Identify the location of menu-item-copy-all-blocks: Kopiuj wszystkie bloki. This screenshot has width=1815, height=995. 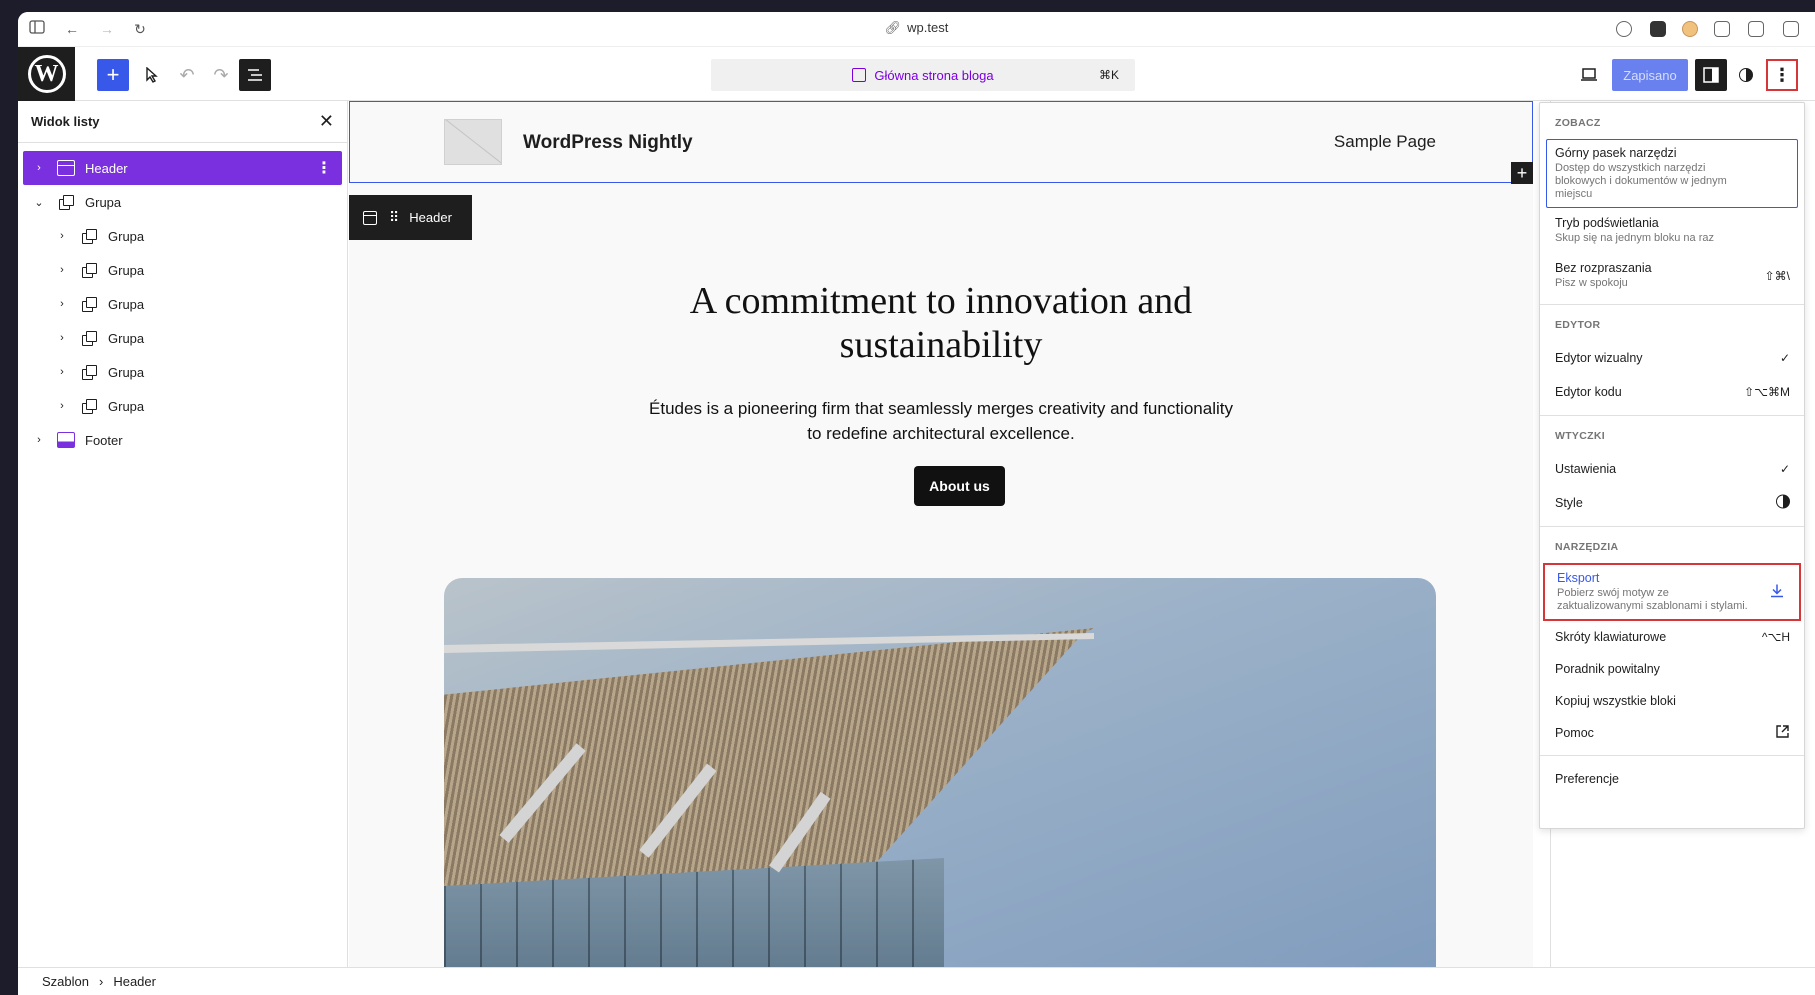
(1672, 701).